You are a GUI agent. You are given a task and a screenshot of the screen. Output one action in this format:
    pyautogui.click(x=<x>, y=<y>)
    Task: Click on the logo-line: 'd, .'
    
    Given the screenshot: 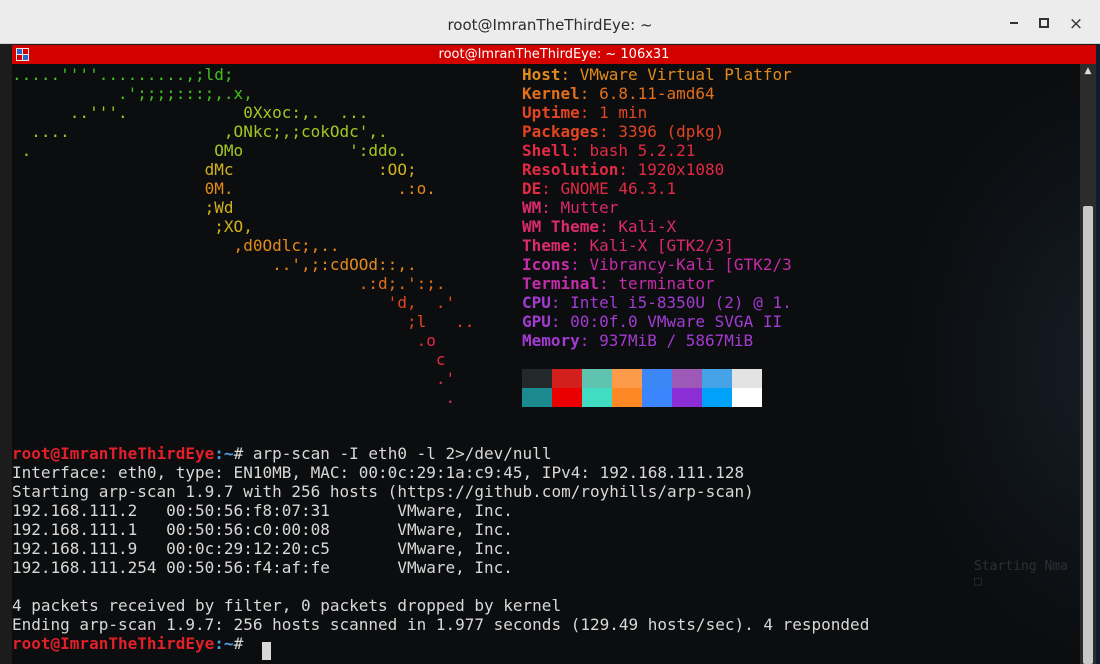 What is the action you would take?
    pyautogui.click(x=234, y=302)
    